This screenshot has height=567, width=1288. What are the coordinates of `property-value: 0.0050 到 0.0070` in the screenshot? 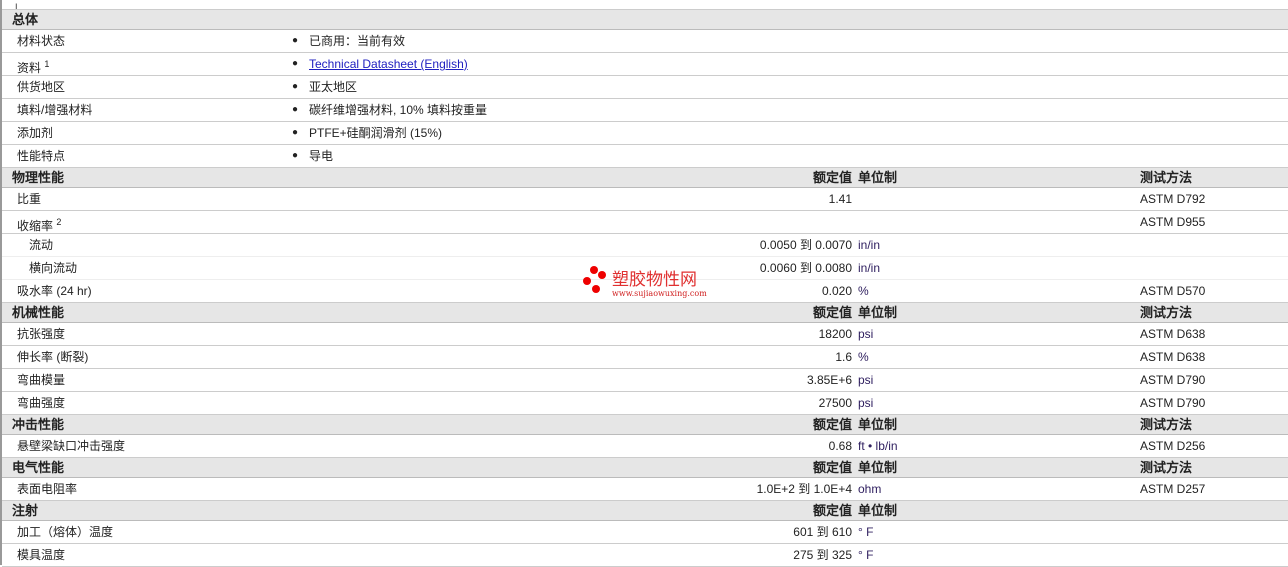 It's located at (805, 245).